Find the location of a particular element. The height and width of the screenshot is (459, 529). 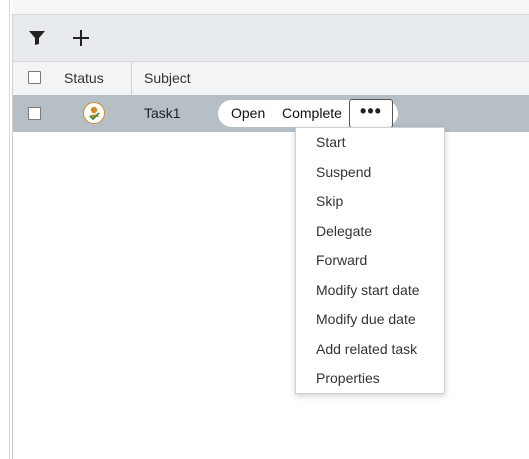

add-button is located at coordinates (81, 38).